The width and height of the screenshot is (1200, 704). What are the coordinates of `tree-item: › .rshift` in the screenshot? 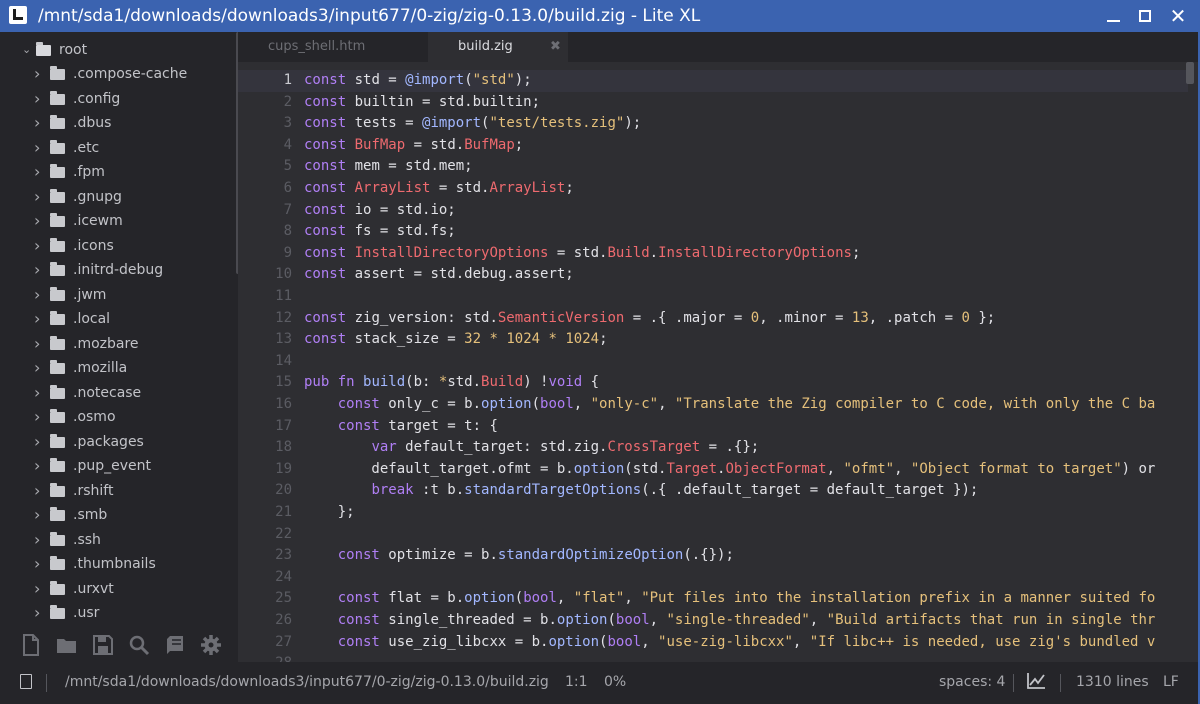 It's located at (119, 491).